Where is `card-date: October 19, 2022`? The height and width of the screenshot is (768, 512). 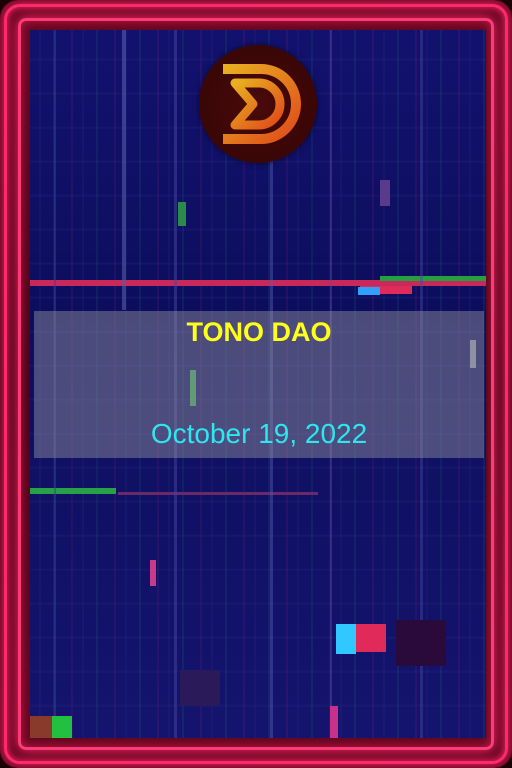
card-date: October 19, 2022 is located at coordinates (259, 433).